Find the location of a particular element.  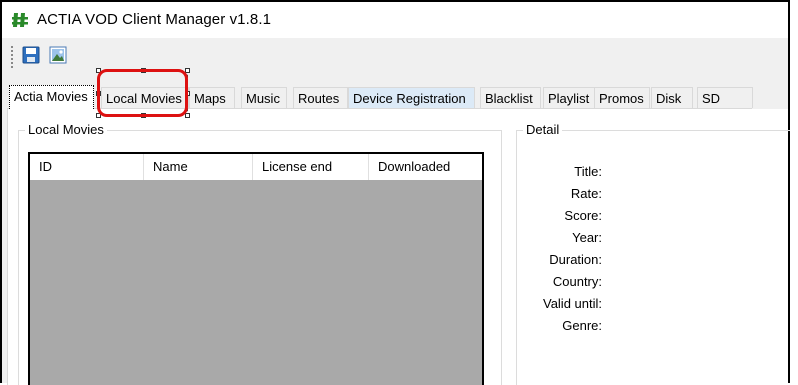

app-logo-icon is located at coordinates (20, 20).